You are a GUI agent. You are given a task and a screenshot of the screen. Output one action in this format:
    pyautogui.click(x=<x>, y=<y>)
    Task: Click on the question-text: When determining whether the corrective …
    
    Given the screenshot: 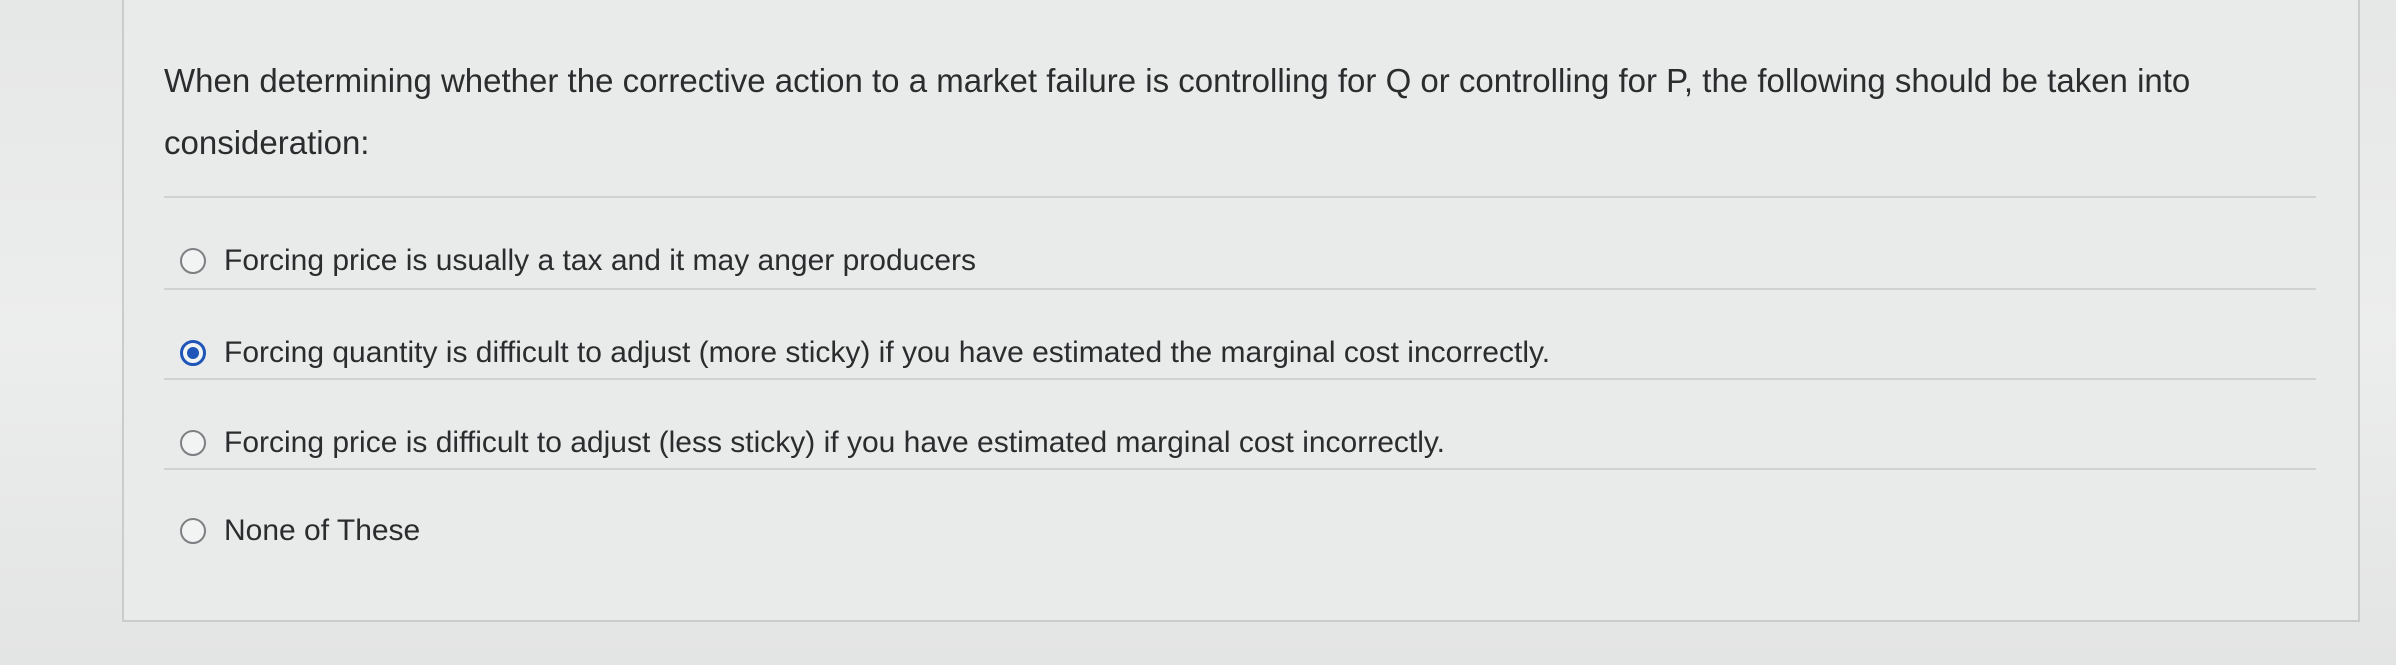 What is the action you would take?
    pyautogui.click(x=1177, y=111)
    